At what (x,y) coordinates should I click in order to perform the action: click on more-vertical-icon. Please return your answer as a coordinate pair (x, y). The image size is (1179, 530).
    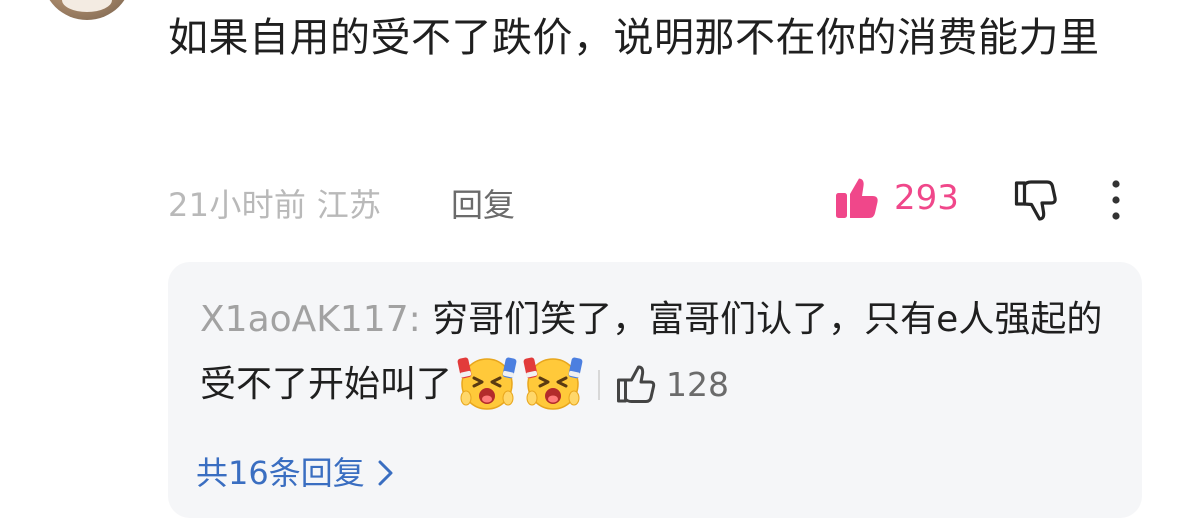
    Looking at the image, I should click on (1116, 200).